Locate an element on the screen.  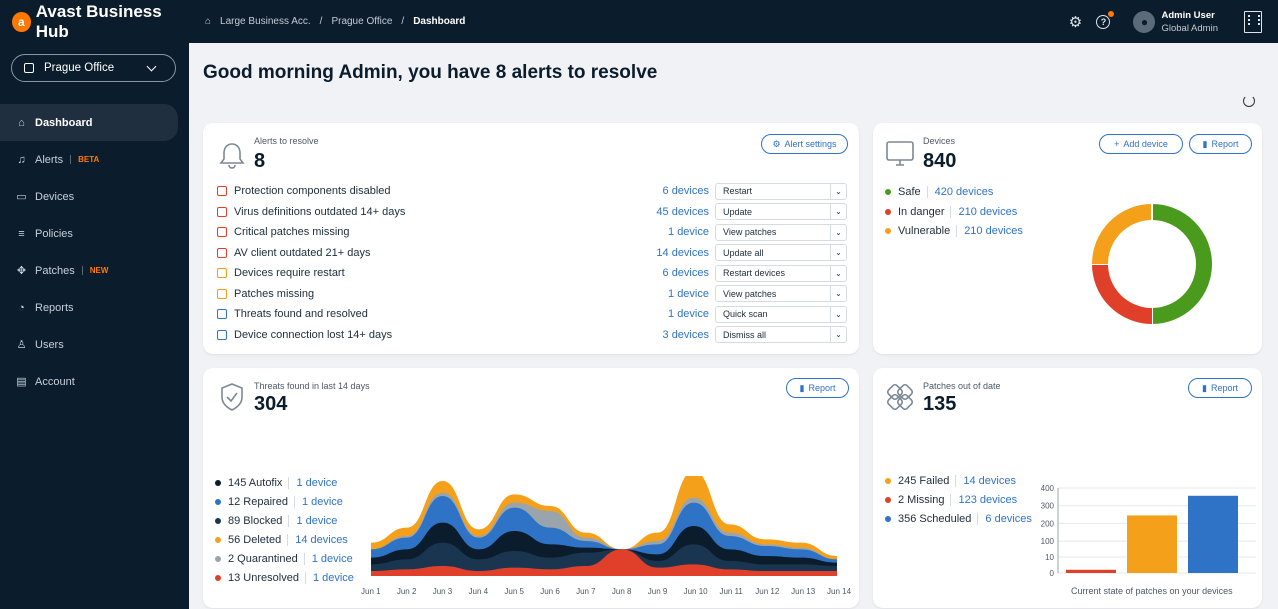
x-tick-label: Jun 4 is located at coordinates (478, 591).